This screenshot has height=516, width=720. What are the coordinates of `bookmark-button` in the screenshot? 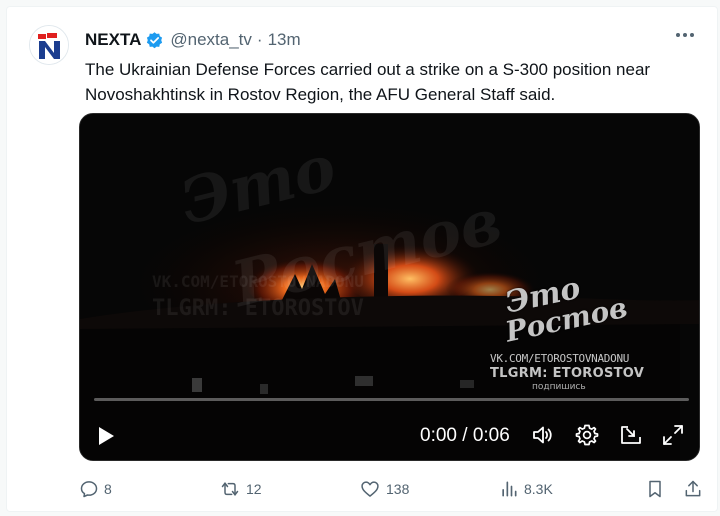 It's located at (655, 489).